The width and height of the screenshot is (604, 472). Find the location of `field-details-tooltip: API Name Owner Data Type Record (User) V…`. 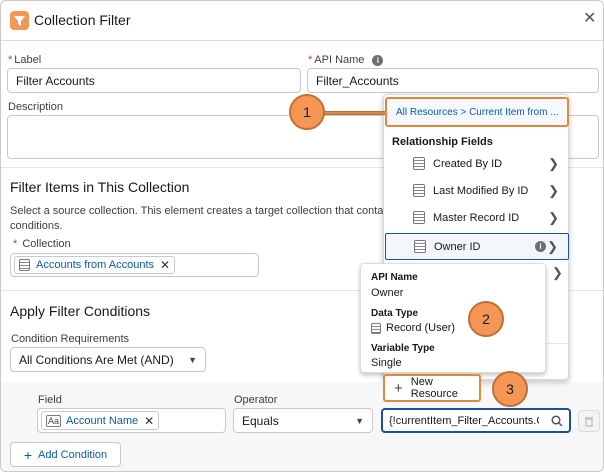

field-details-tooltip: API Name Owner Data Type Record (User) V… is located at coordinates (453, 318).